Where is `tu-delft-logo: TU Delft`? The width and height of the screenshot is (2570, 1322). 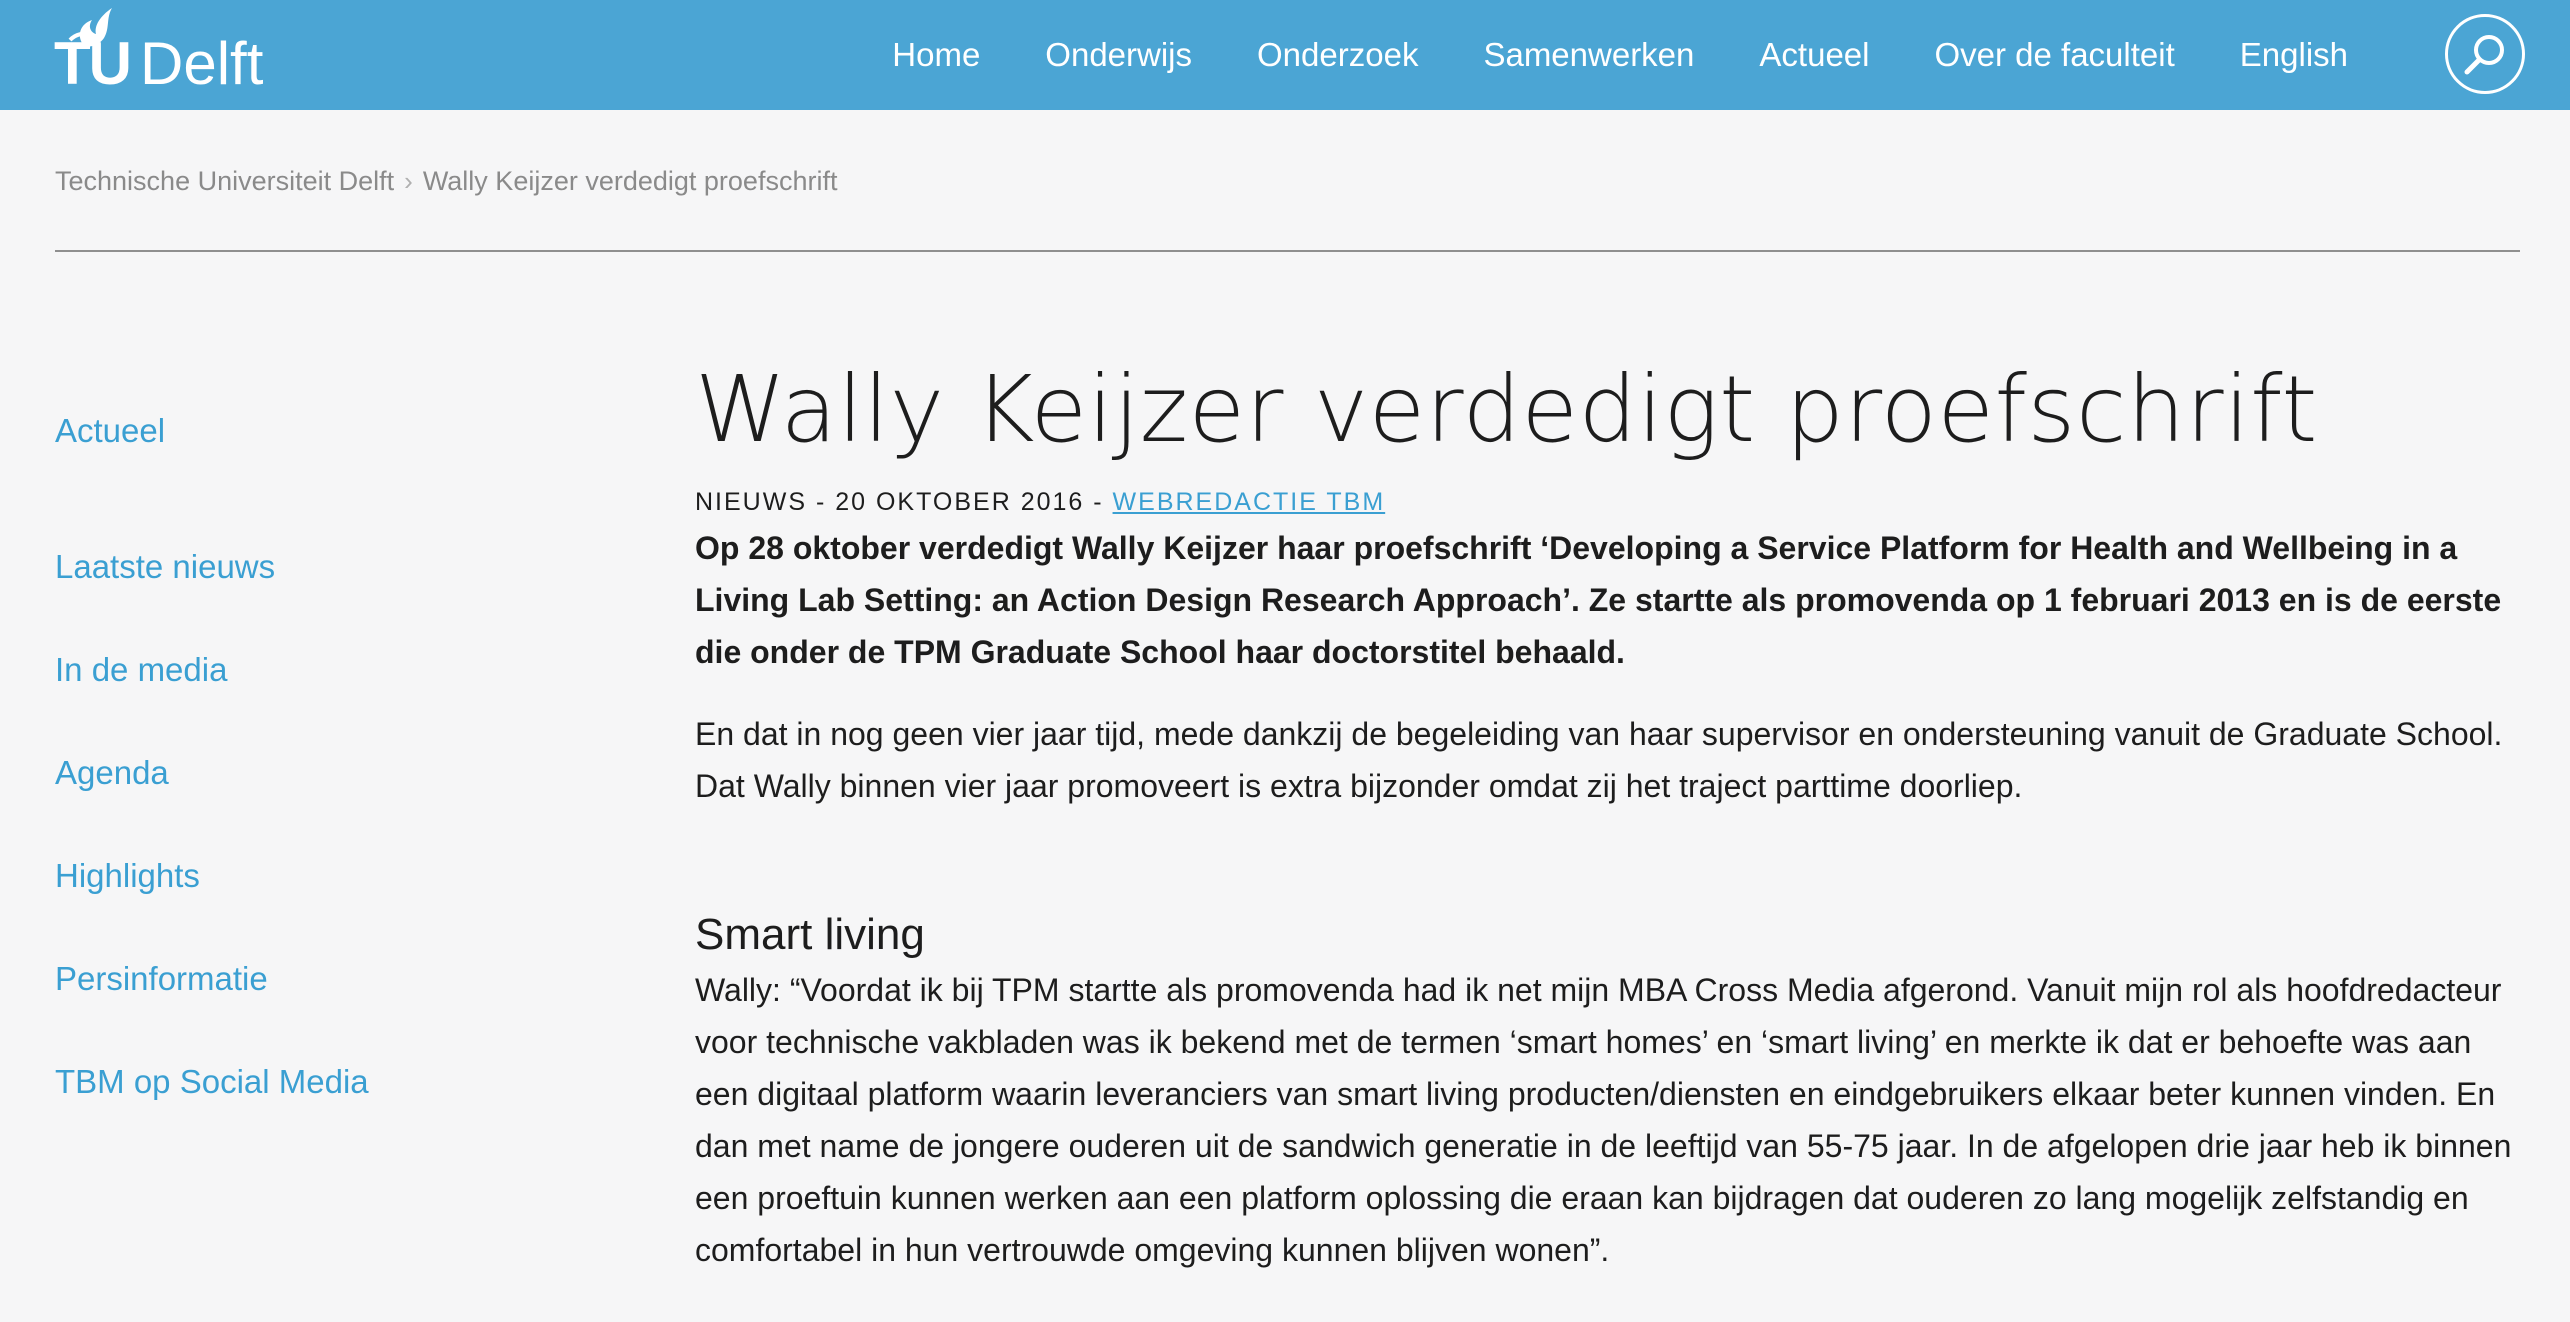 tu-delft-logo: TU Delft is located at coordinates (169, 51).